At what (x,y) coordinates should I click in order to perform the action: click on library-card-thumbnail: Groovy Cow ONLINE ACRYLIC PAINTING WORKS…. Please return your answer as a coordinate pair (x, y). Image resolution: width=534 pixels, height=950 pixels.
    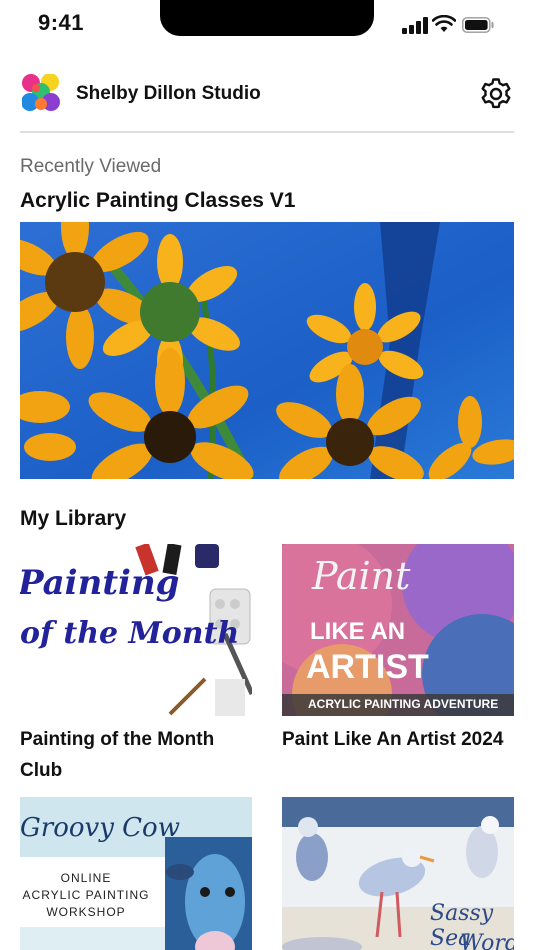
    Looking at the image, I should click on (136, 873).